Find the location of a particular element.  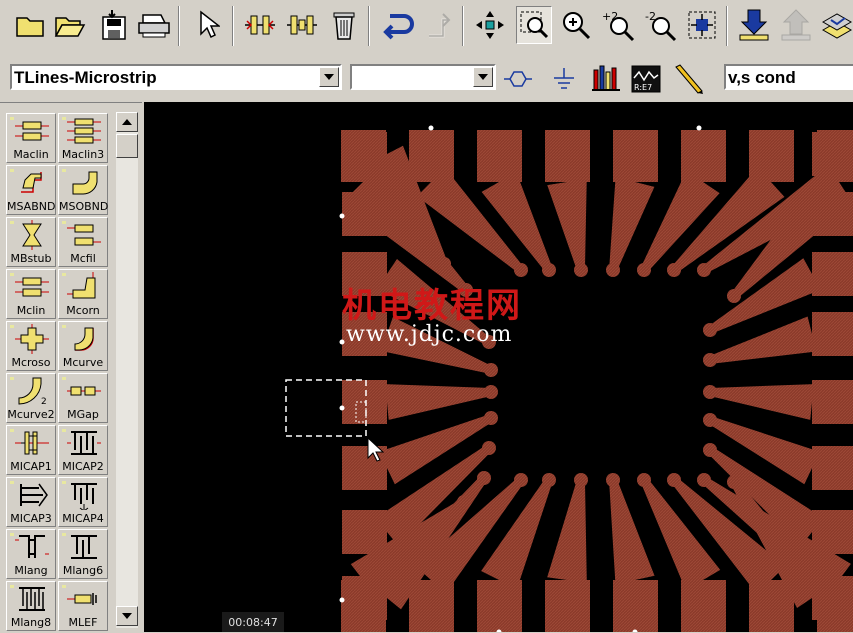

palette-item-mcurve2: 2Mcurve2 is located at coordinates (31, 398).